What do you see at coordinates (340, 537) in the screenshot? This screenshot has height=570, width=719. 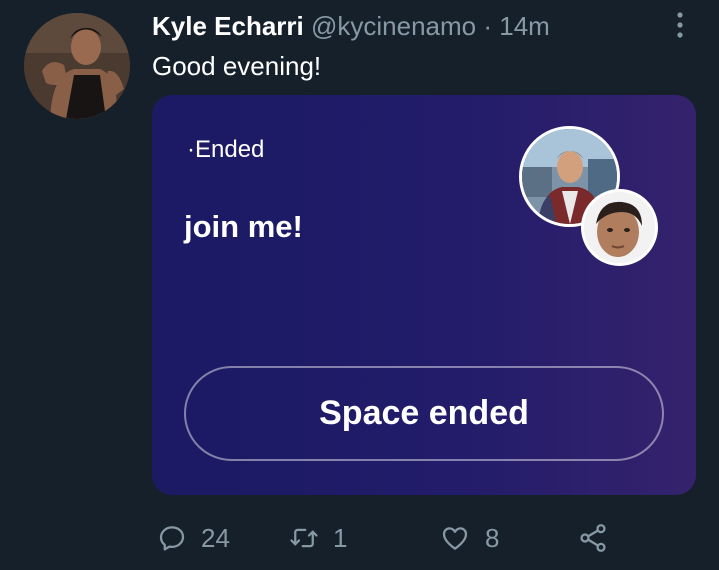 I see `retweet-count: 1` at bounding box center [340, 537].